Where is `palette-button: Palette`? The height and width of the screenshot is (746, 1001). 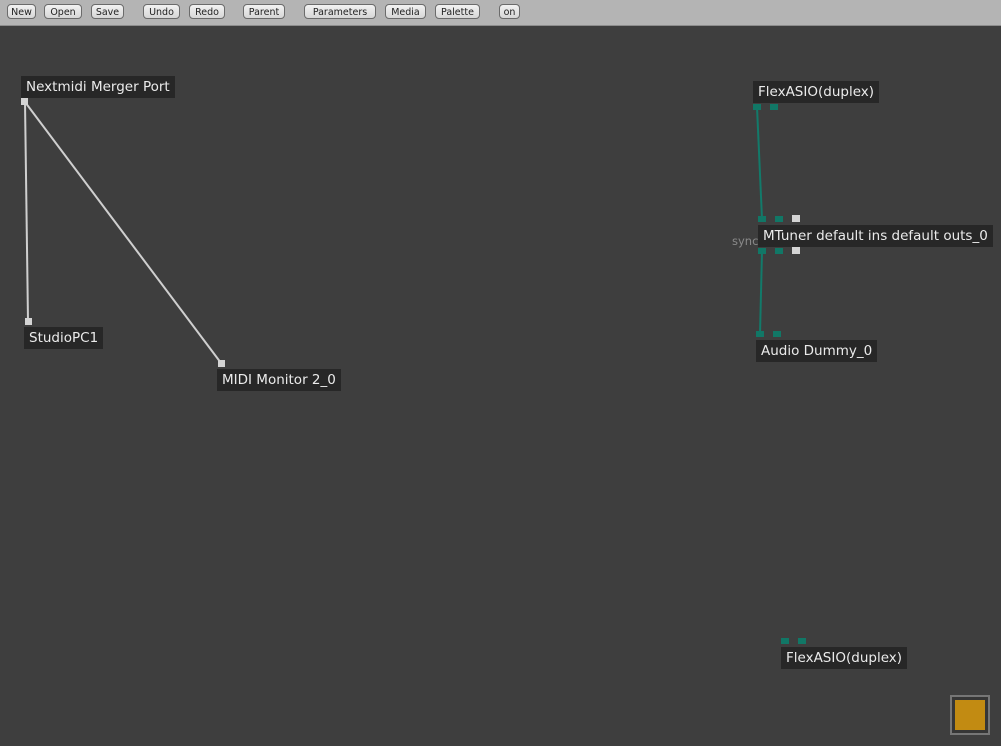 palette-button: Palette is located at coordinates (457, 11).